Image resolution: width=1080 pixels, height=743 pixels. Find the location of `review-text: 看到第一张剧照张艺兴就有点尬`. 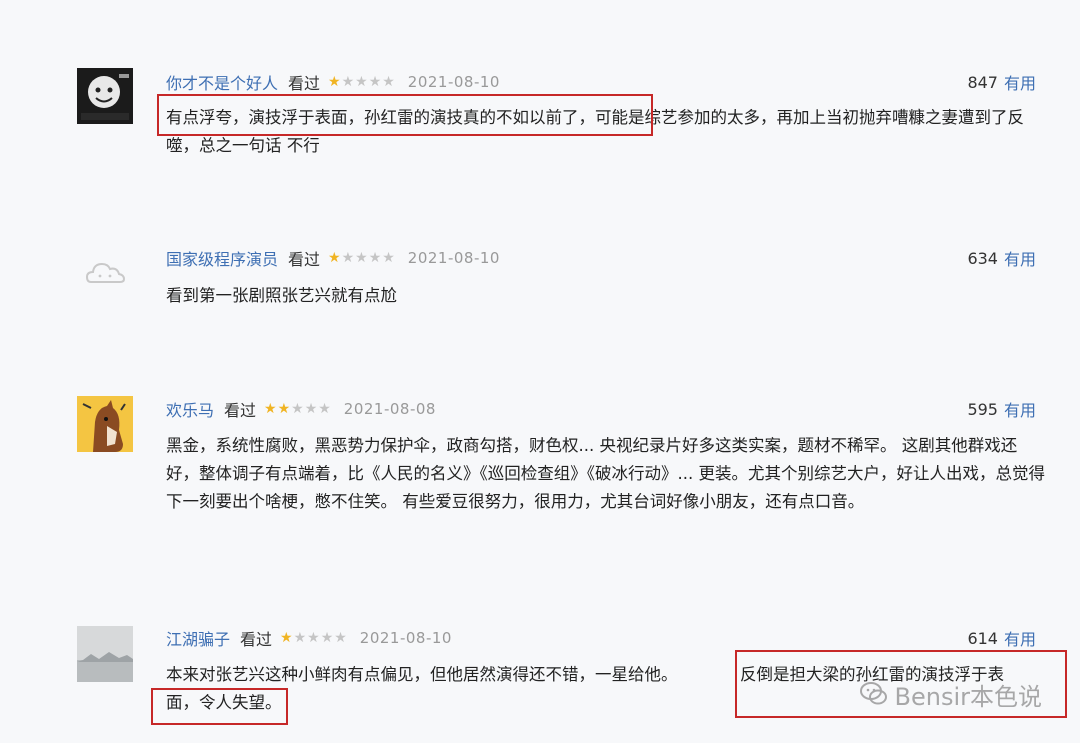

review-text: 看到第一张剧照张艺兴就有点尬 is located at coordinates (281, 295).